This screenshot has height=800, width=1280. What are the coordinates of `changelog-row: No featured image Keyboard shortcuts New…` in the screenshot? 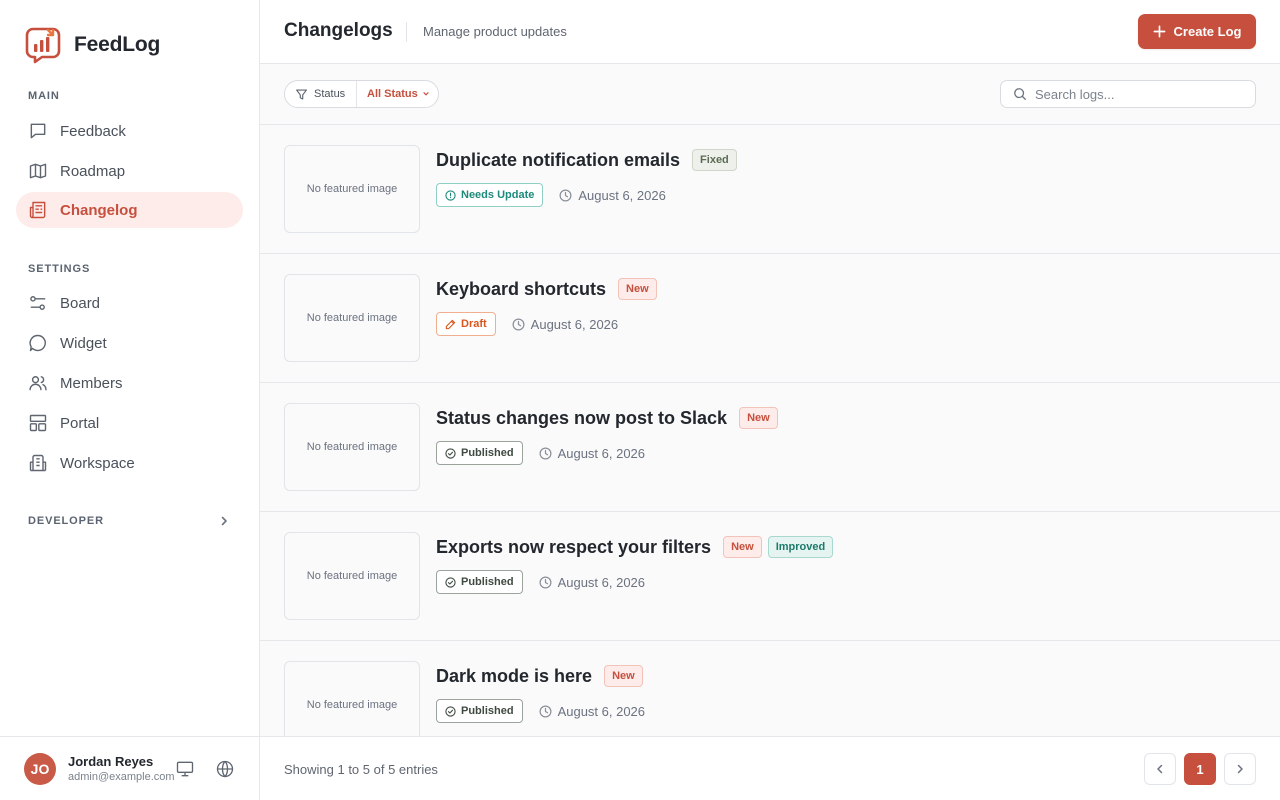 It's located at (770, 318).